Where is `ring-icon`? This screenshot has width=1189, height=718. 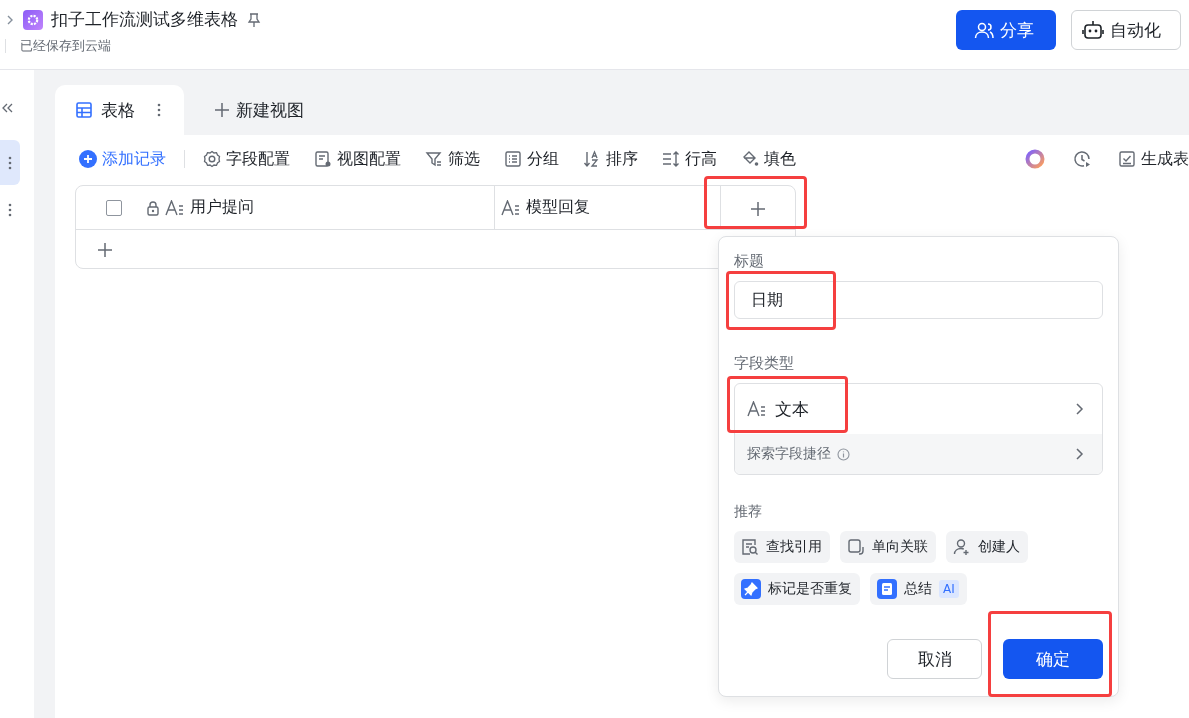 ring-icon is located at coordinates (1035, 159).